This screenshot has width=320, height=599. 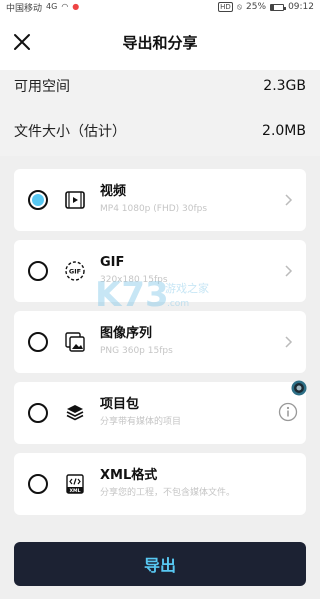 What do you see at coordinates (140, 413) in the screenshot?
I see `option-project-package-text: 项目包 分享带有媒体的项目` at bounding box center [140, 413].